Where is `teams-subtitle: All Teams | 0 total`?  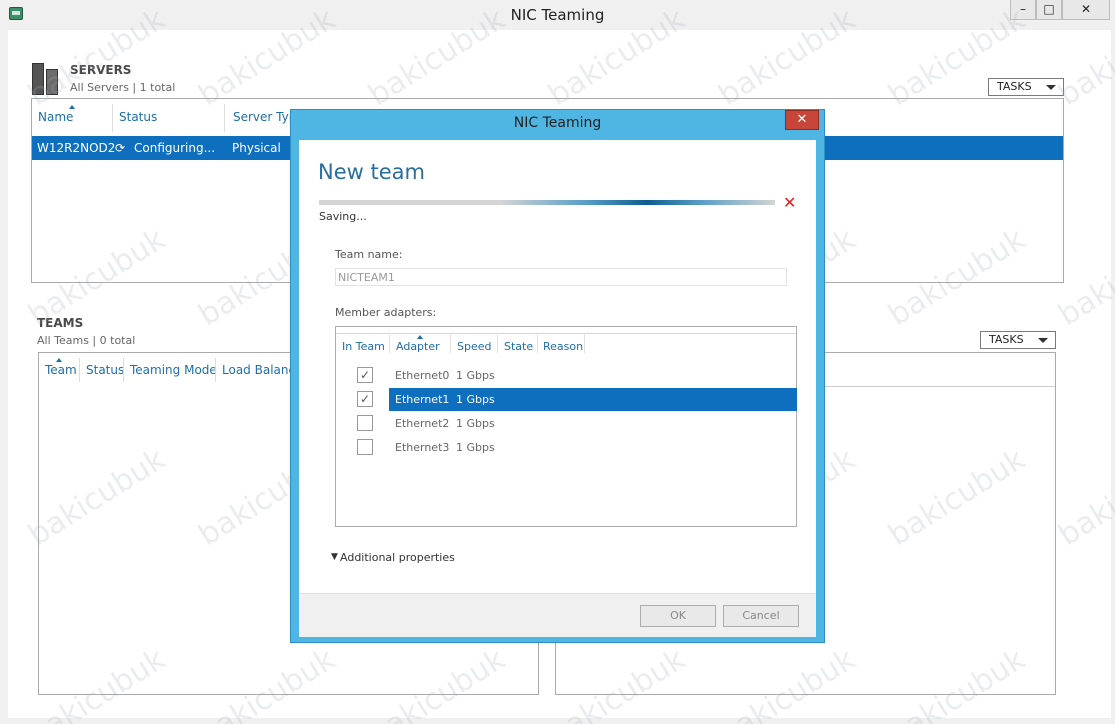
teams-subtitle: All Teams | 0 total is located at coordinates (86, 340).